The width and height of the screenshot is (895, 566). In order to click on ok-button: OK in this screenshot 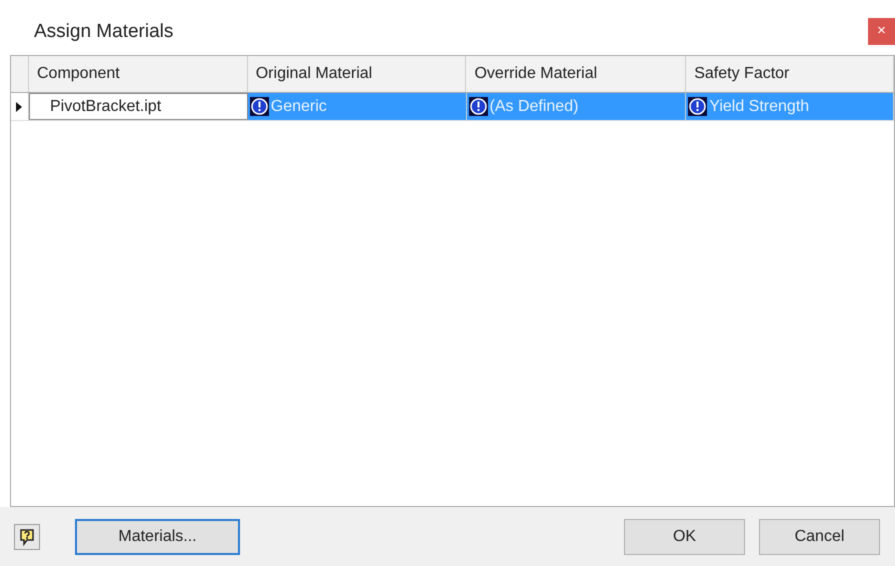, I will do `click(684, 536)`.